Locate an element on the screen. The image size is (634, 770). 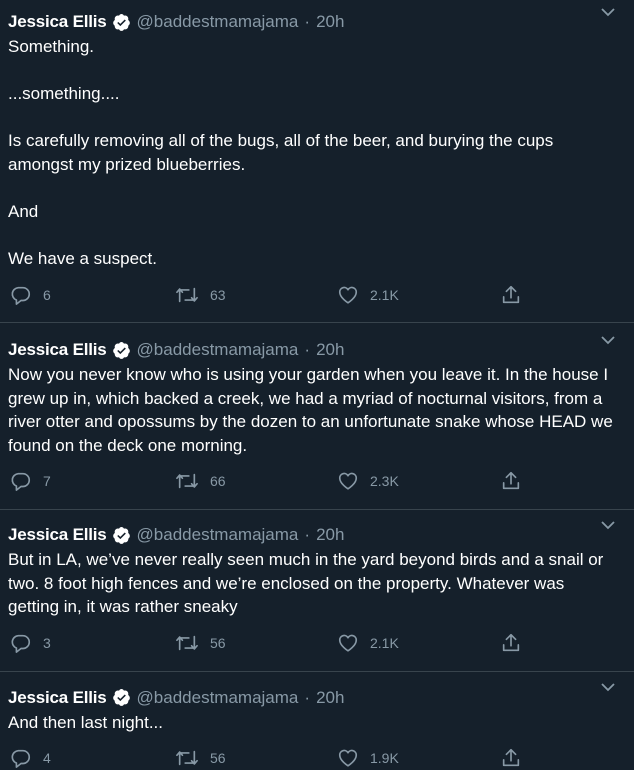
tweet-actions: 6 63 2.1K is located at coordinates (317, 295).